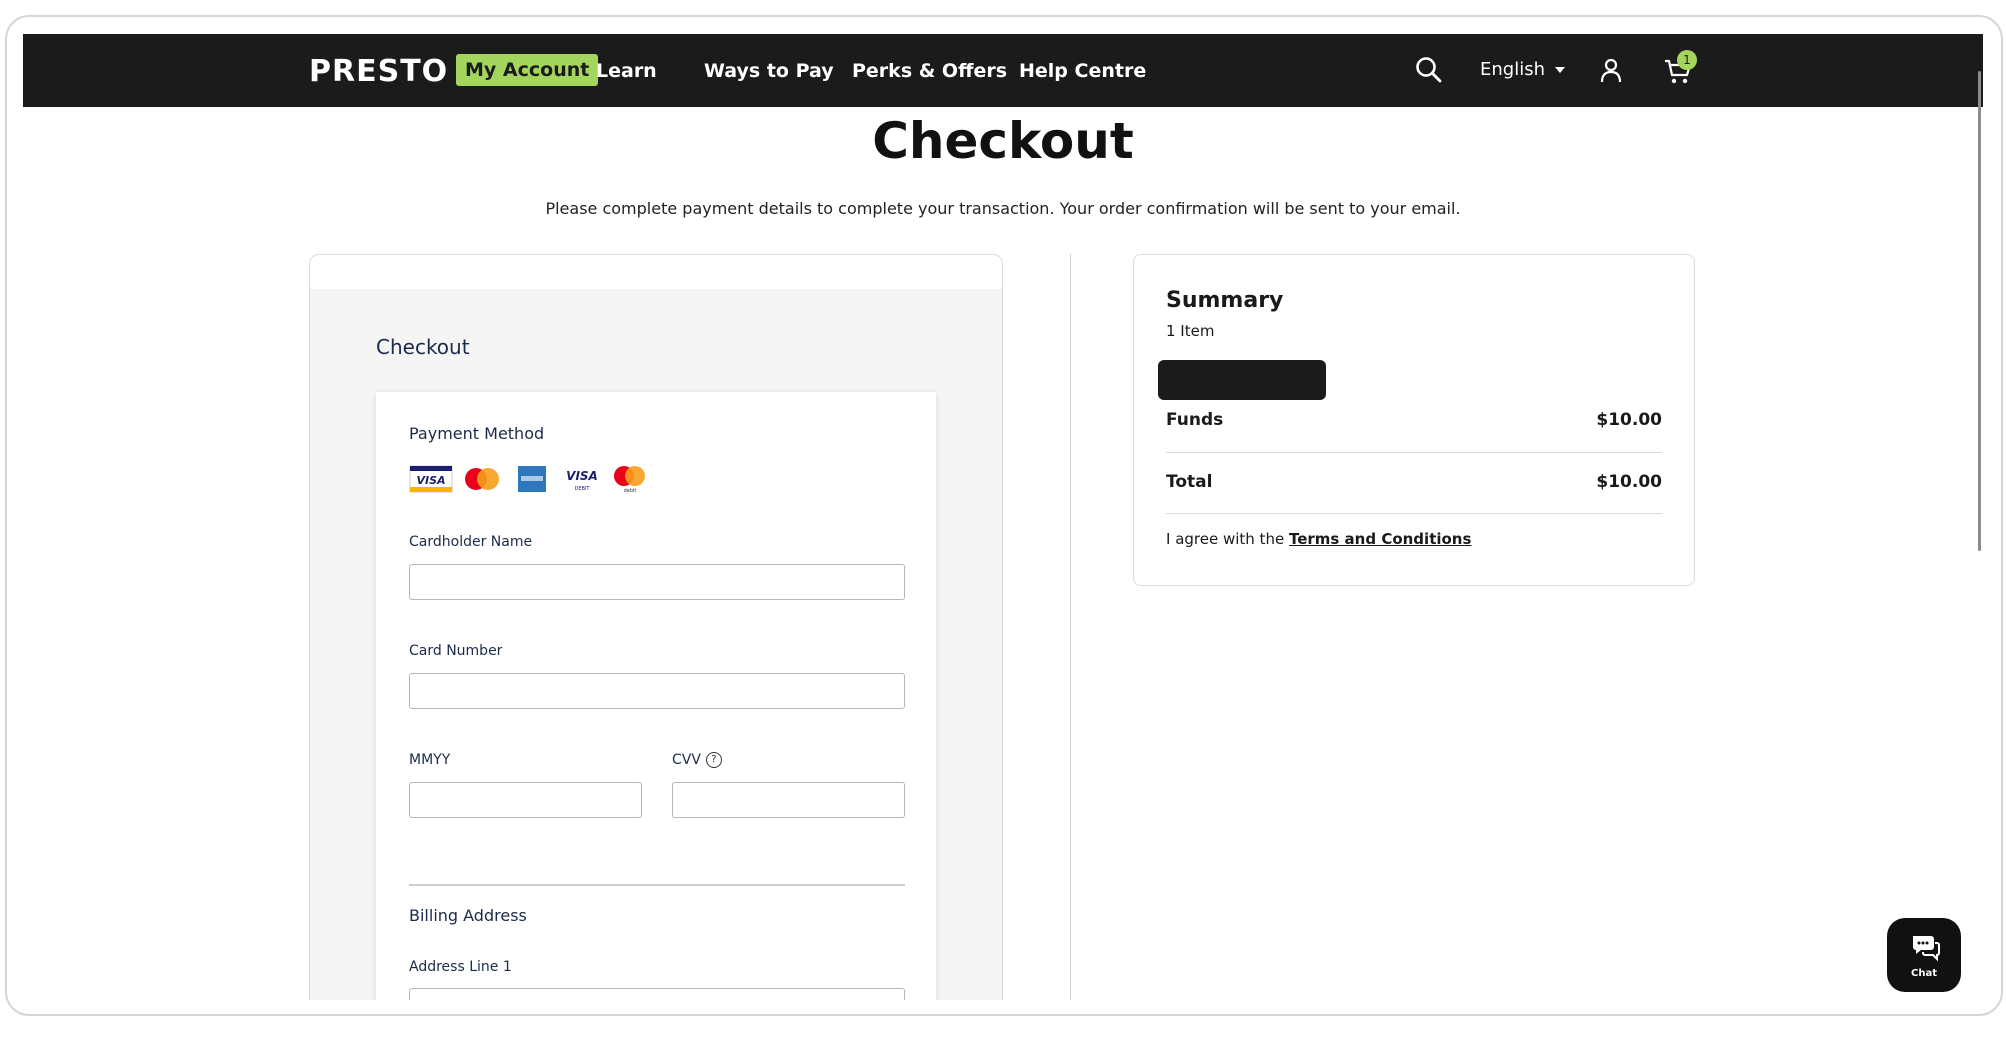  Describe the element at coordinates (532, 479) in the screenshot. I see `amex-logo-icon` at that location.